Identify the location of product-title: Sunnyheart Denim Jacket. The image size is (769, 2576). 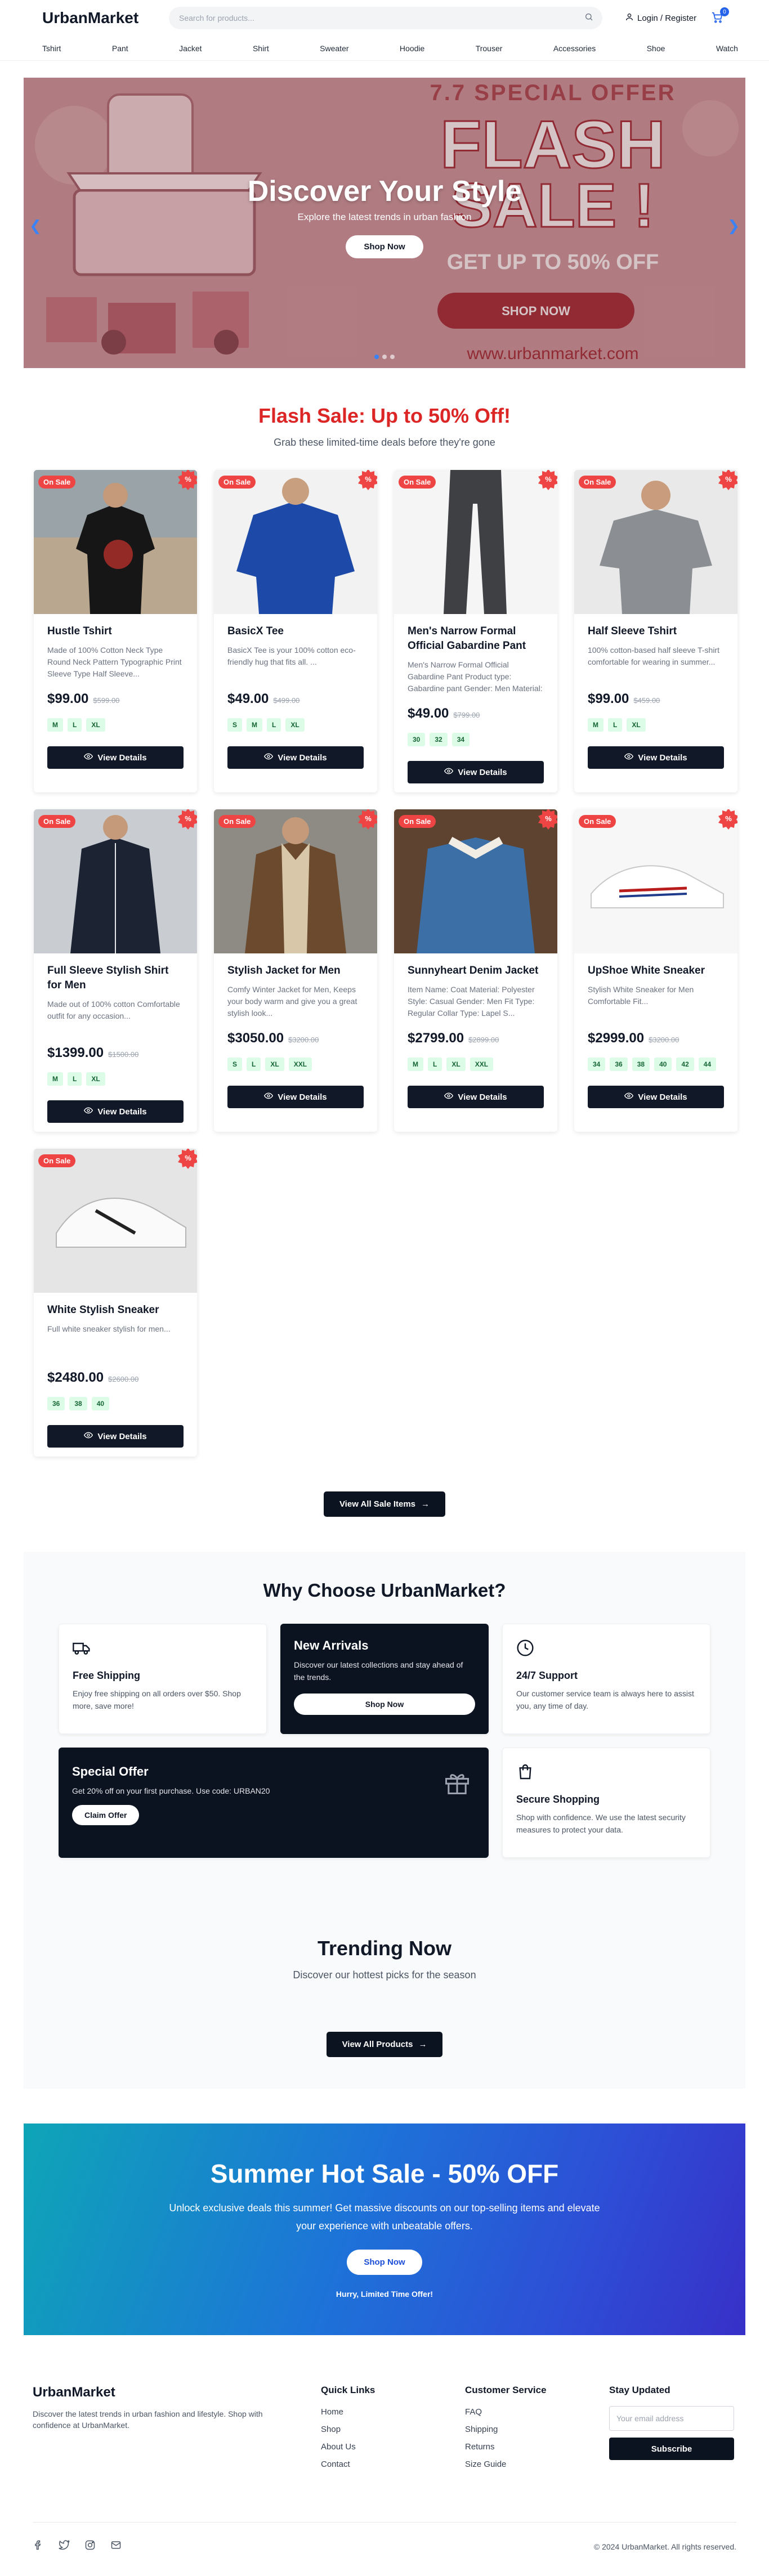
(476, 971).